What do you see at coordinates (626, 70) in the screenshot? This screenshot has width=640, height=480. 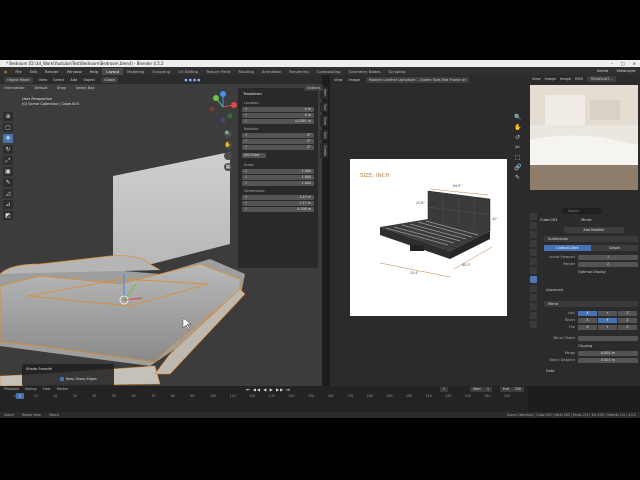 I see `view-layer-selector: ViewLayer` at bounding box center [626, 70].